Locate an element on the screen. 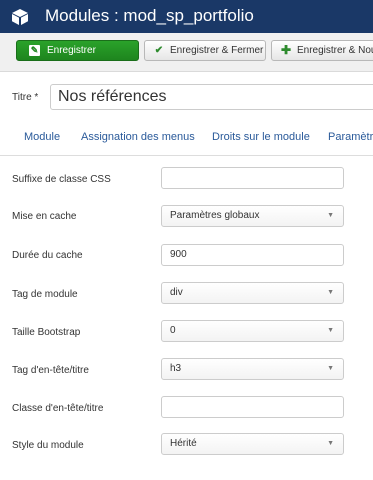 This screenshot has height=480, width=373. edit-icon: ✎ is located at coordinates (34, 50).